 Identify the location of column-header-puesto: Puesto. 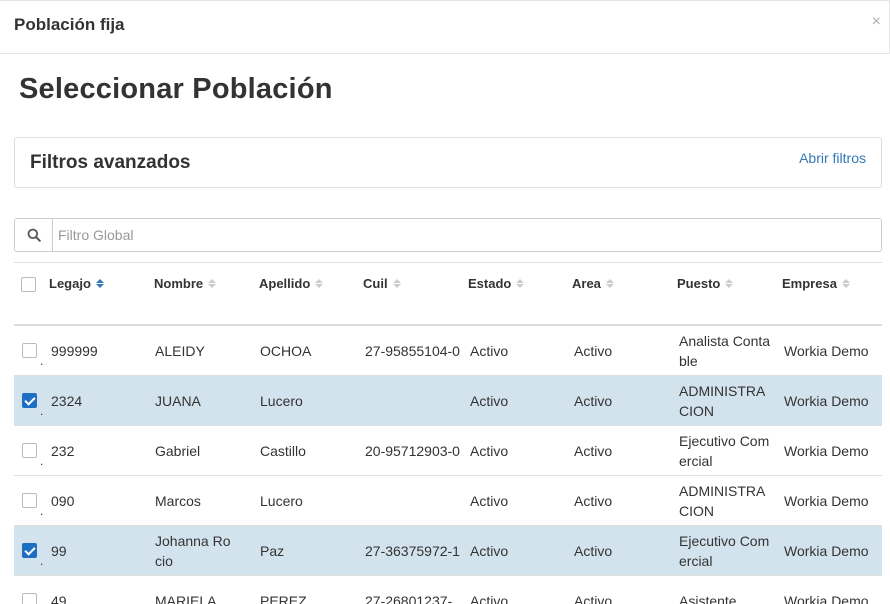
(705, 283).